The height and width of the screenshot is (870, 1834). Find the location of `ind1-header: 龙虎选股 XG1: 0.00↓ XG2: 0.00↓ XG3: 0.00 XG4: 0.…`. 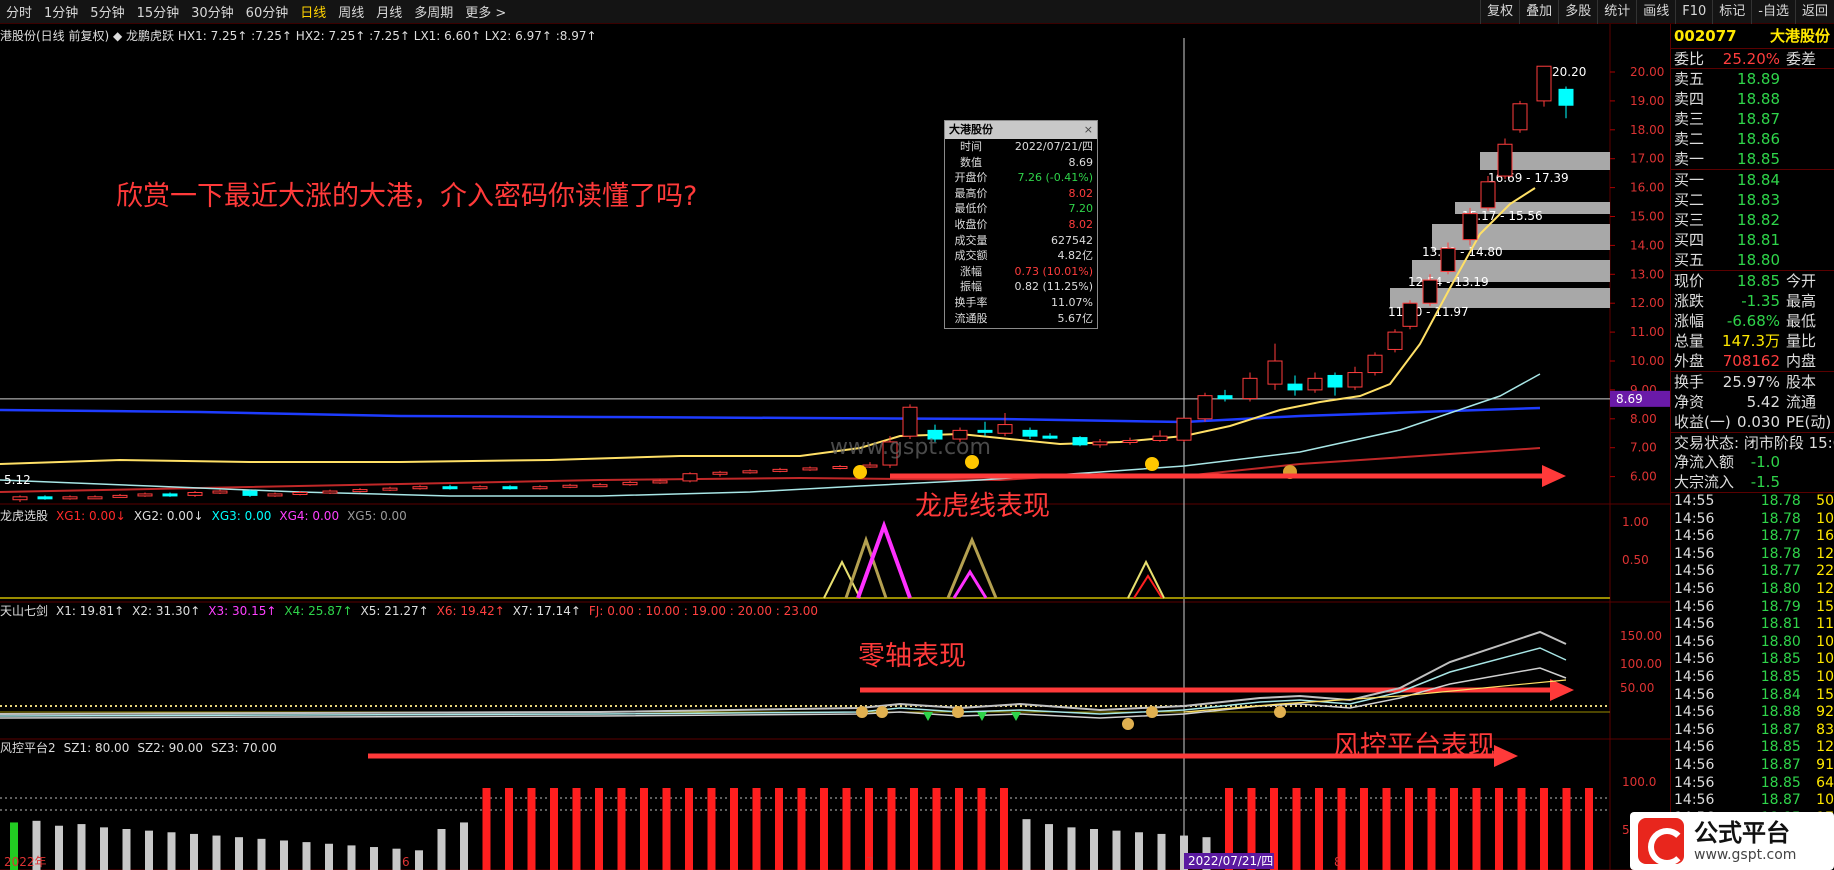

ind1-header: 龙虎选股 XG1: 0.00↓ XG2: 0.00↓ XG3: 0.00 XG4: 0.… is located at coordinates (207, 515).